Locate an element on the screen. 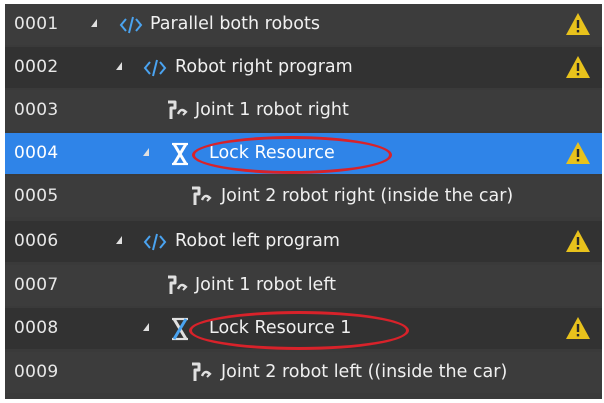 Image resolution: width=604 pixels, height=403 pixels. tree-row-label: Joint 2 robot left ((inside the car) is located at coordinates (364, 372).